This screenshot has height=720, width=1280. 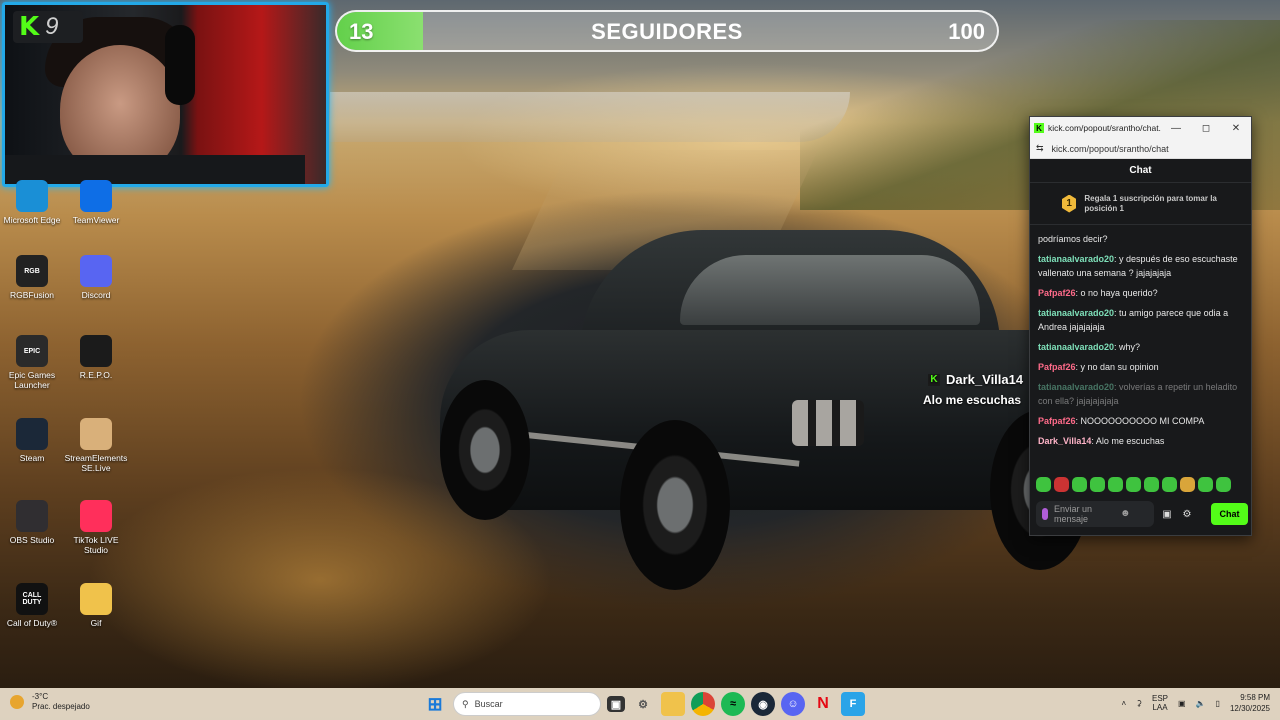 What do you see at coordinates (96, 277) in the screenshot?
I see `desktop-icon: Discord` at bounding box center [96, 277].